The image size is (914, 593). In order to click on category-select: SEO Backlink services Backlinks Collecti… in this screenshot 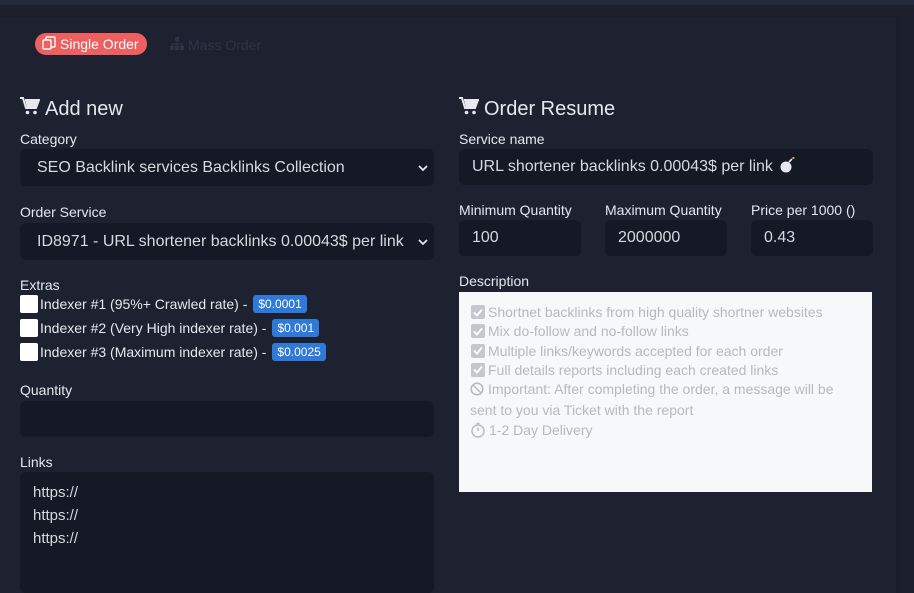, I will do `click(227, 167)`.